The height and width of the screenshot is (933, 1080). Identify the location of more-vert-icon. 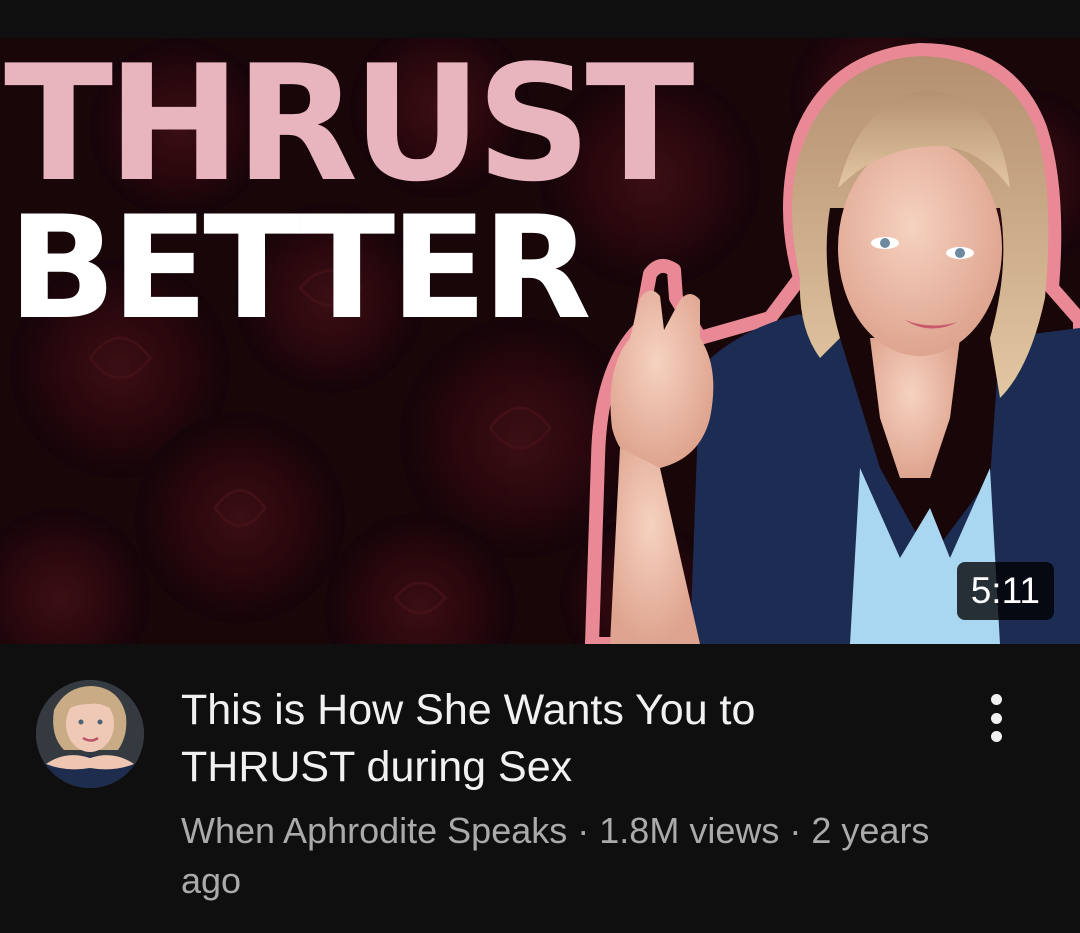
(996, 718).